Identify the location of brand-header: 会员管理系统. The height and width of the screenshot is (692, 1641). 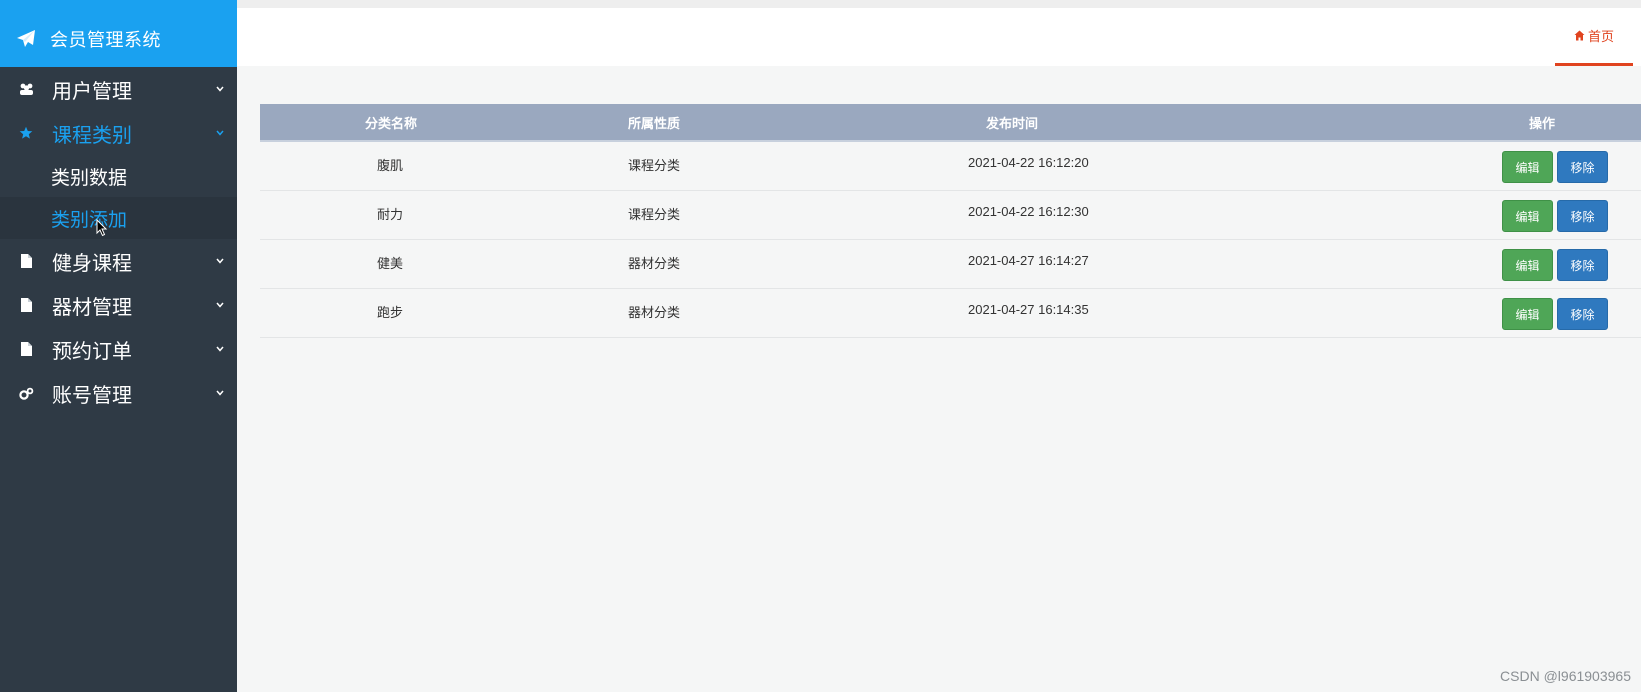
(118, 33).